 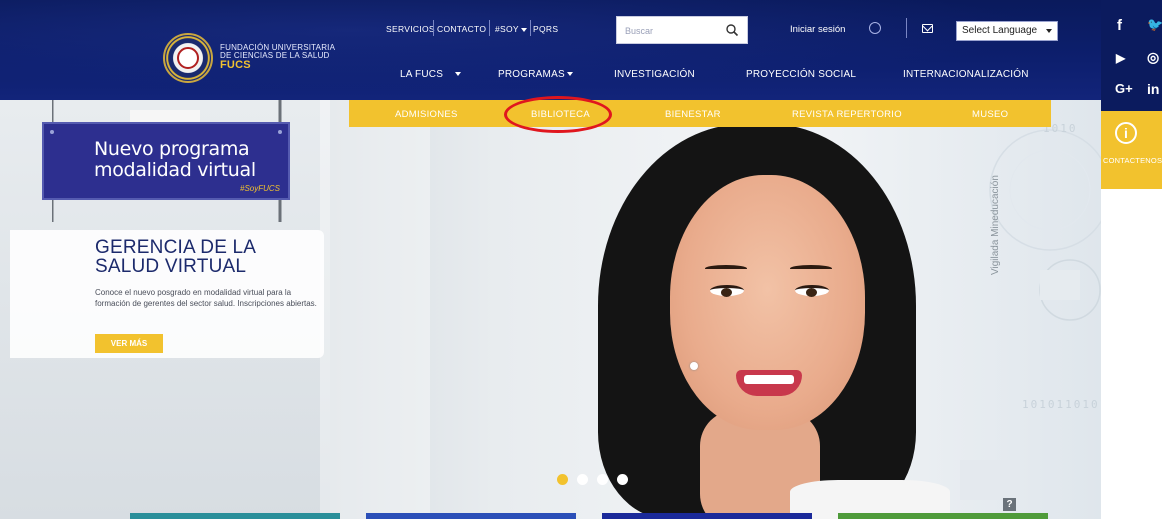 I want to click on vigilada-mineducacion-label: Vigilada Mineducación, so click(x=995, y=225).